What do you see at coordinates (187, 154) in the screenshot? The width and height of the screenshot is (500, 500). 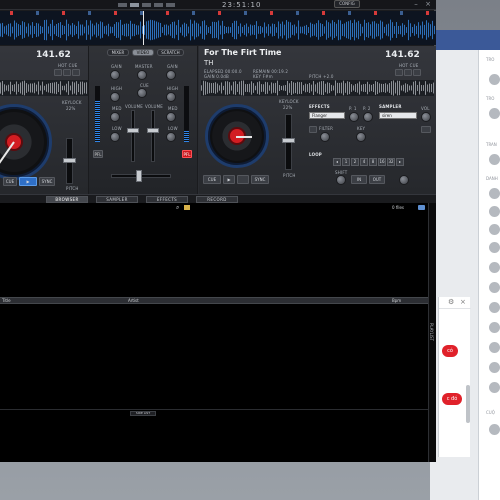 I see `pfl-right-button: PFL` at bounding box center [187, 154].